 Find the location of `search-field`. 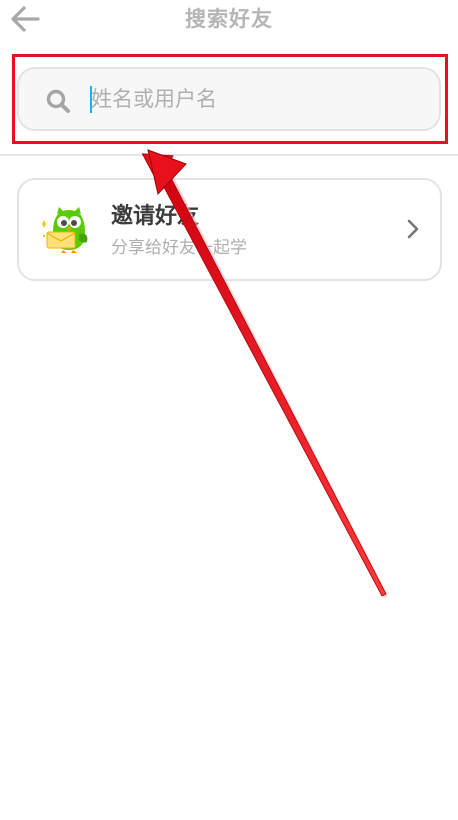

search-field is located at coordinates (229, 99).